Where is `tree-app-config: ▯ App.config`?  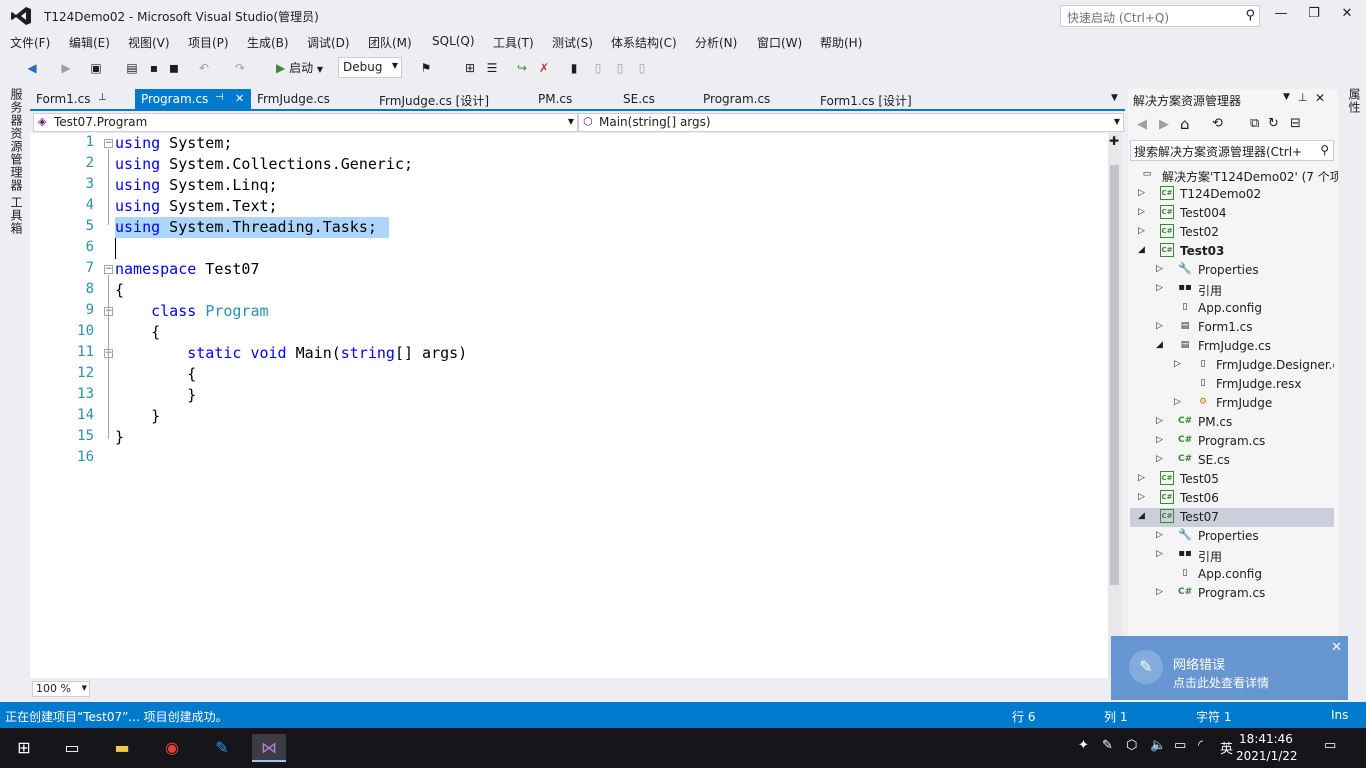 tree-app-config: ▯ App.config is located at coordinates (1232, 308).